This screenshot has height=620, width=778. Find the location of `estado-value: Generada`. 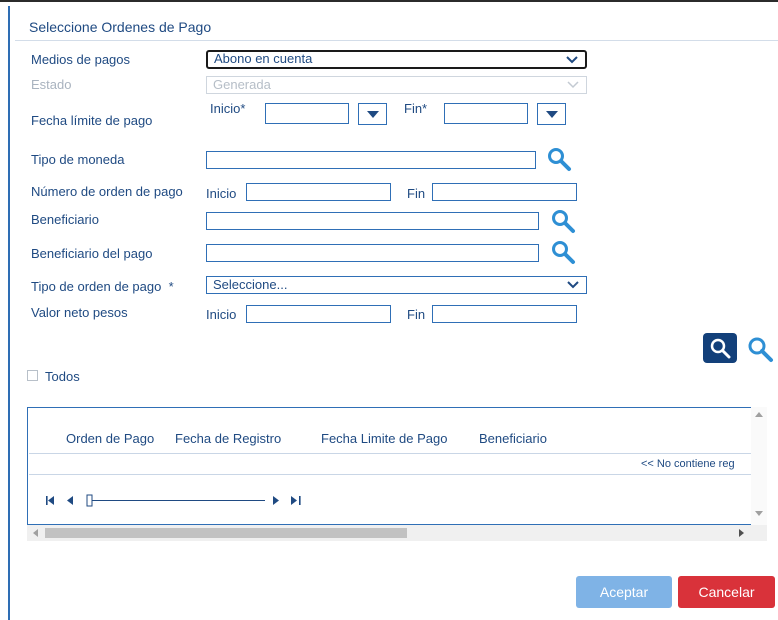

estado-value: Generada is located at coordinates (242, 84).